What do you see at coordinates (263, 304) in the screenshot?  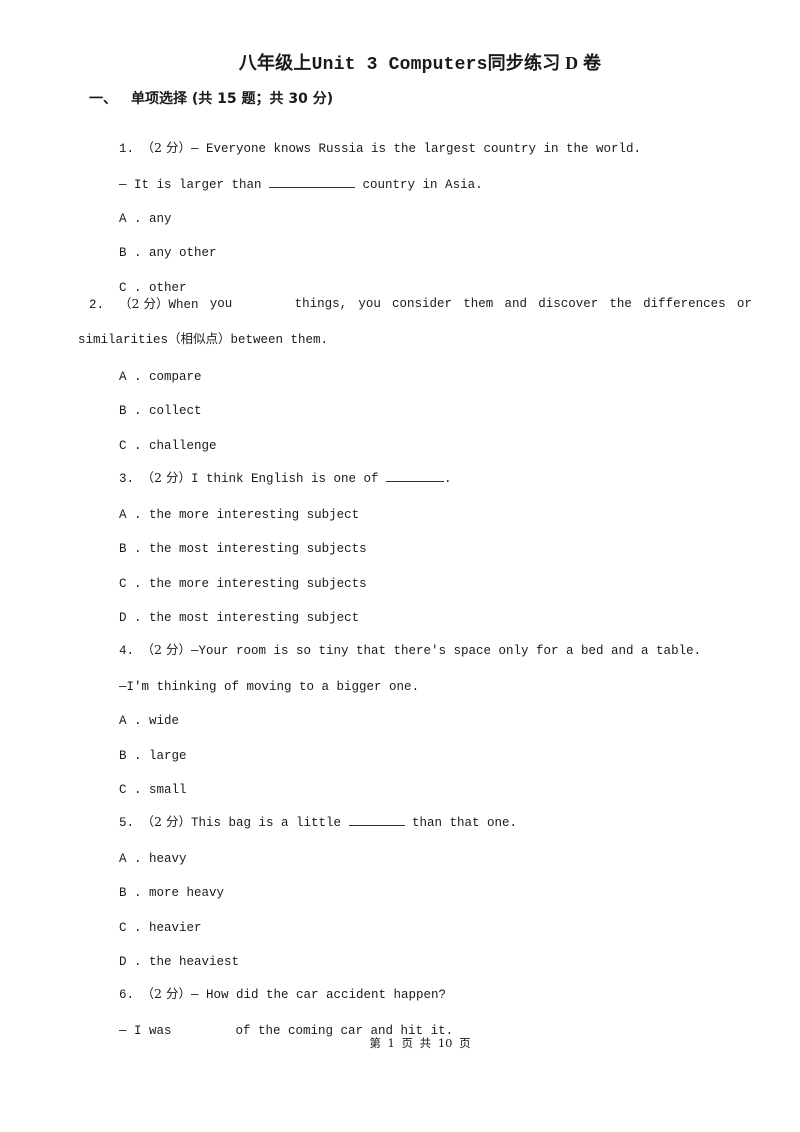 I see `answer-gap` at bounding box center [263, 304].